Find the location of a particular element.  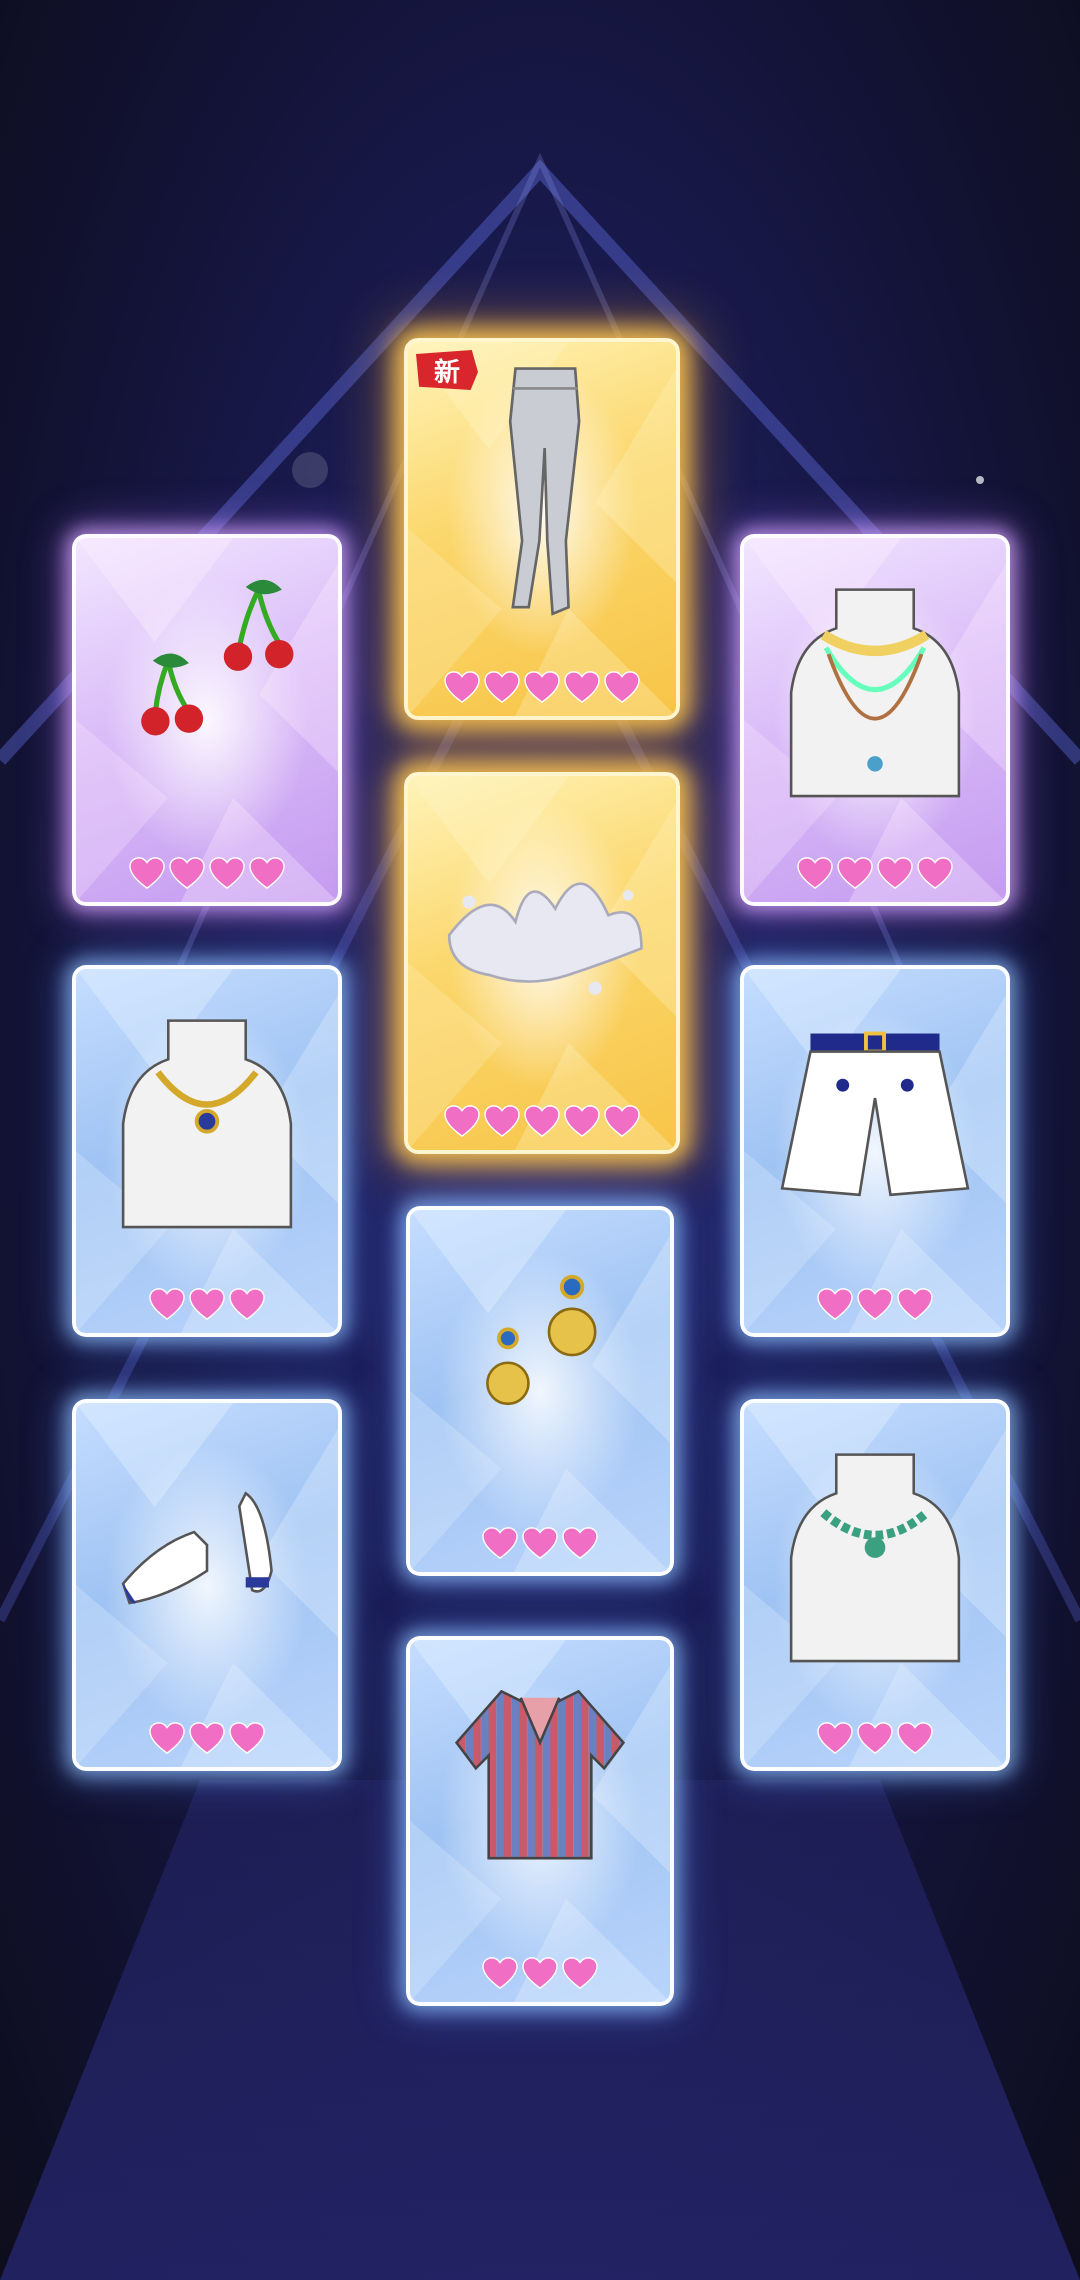

new-badge: 新 is located at coordinates (447, 370).